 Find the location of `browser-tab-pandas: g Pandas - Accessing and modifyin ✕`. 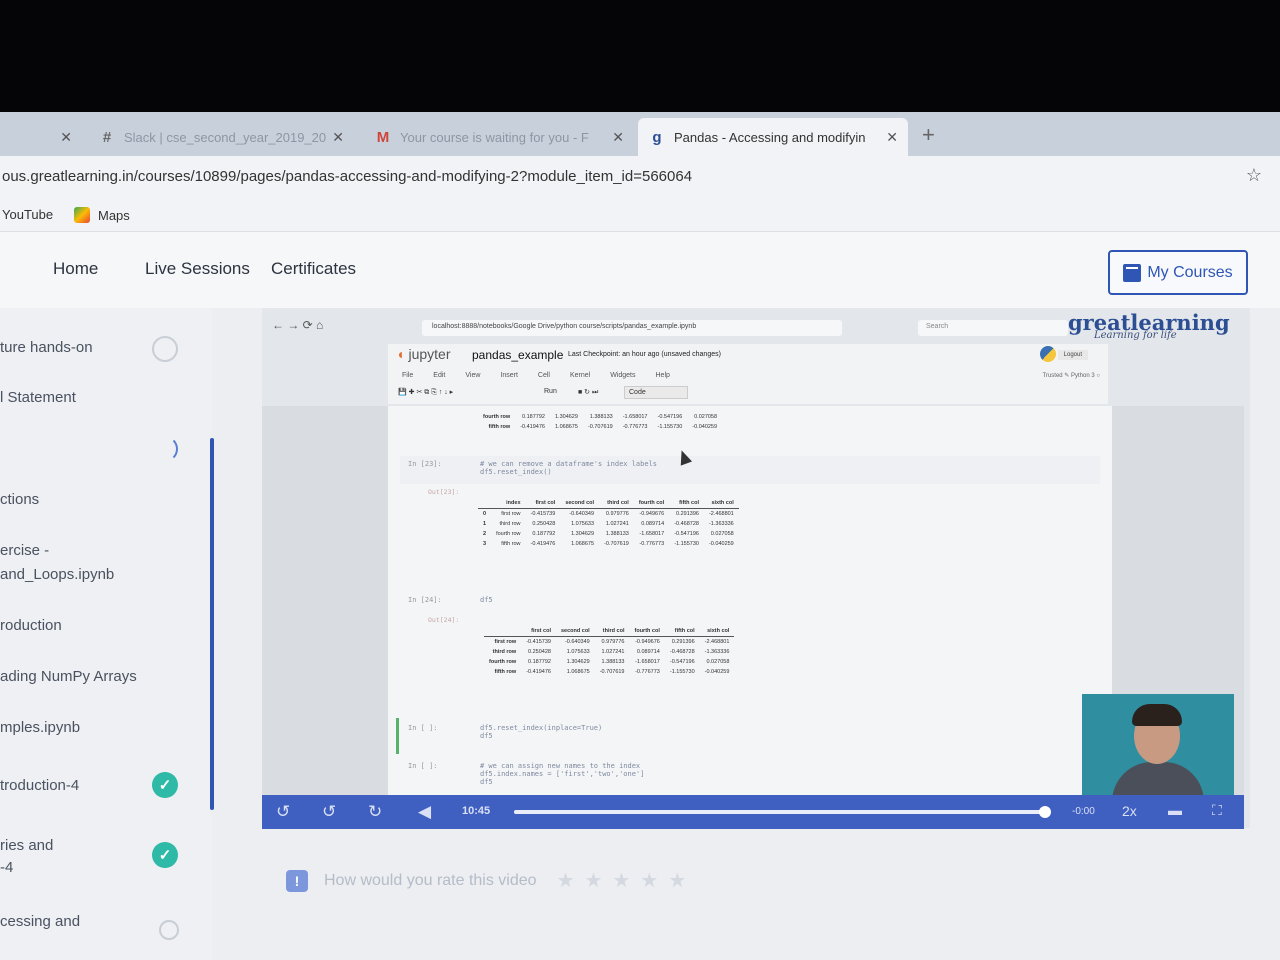

browser-tab-pandas: g Pandas - Accessing and modifyin ✕ is located at coordinates (773, 137).